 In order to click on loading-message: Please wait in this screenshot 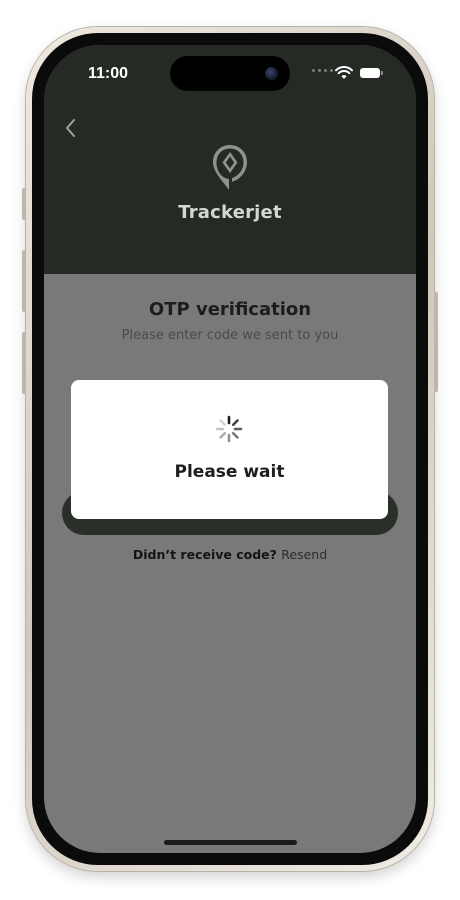, I will do `click(229, 472)`.